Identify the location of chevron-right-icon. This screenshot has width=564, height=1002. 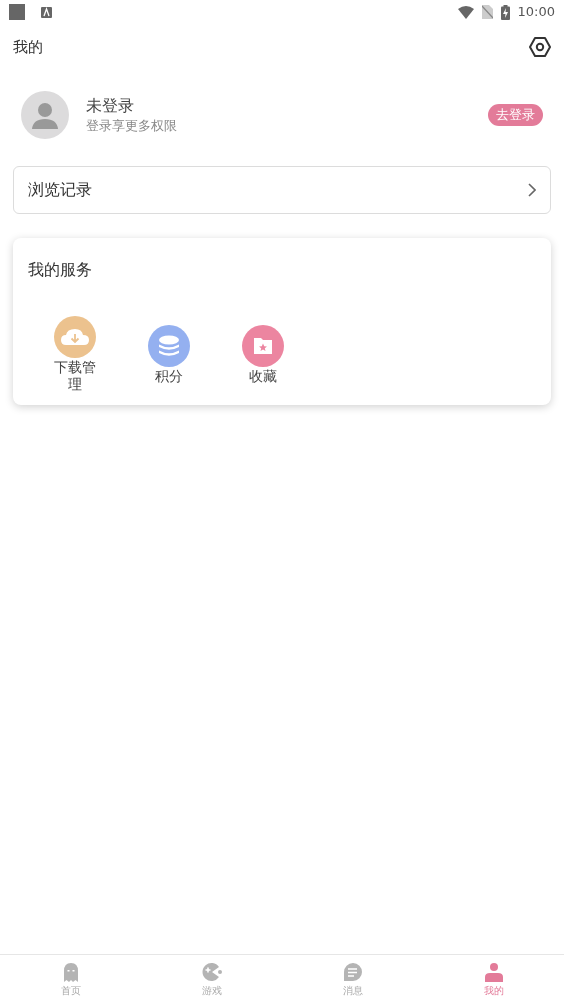
(532, 190).